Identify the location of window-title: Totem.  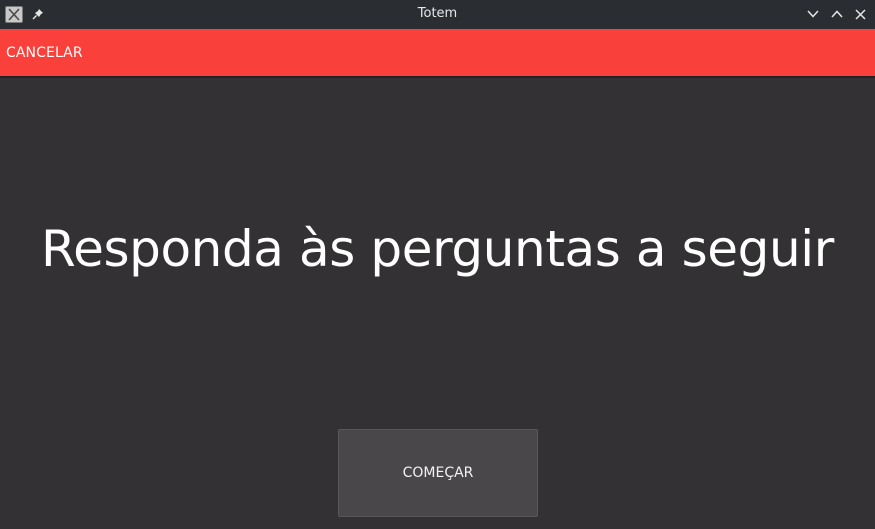
(437, 13).